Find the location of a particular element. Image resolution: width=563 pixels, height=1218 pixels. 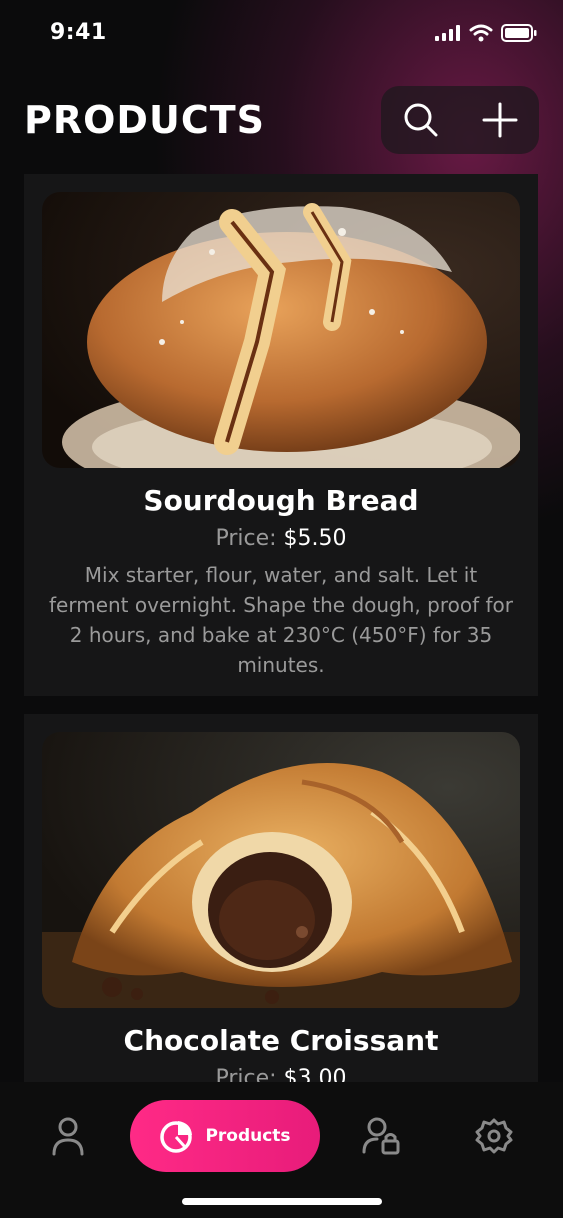

wifi-icon is located at coordinates (481, 33).